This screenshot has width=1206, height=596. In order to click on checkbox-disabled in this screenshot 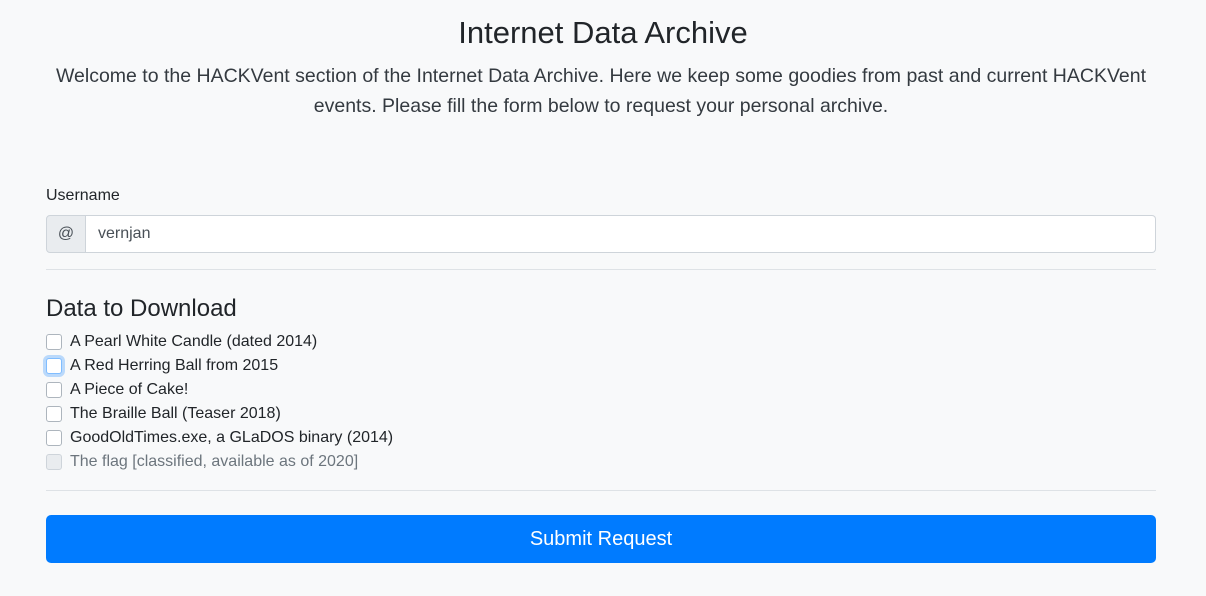, I will do `click(54, 462)`.